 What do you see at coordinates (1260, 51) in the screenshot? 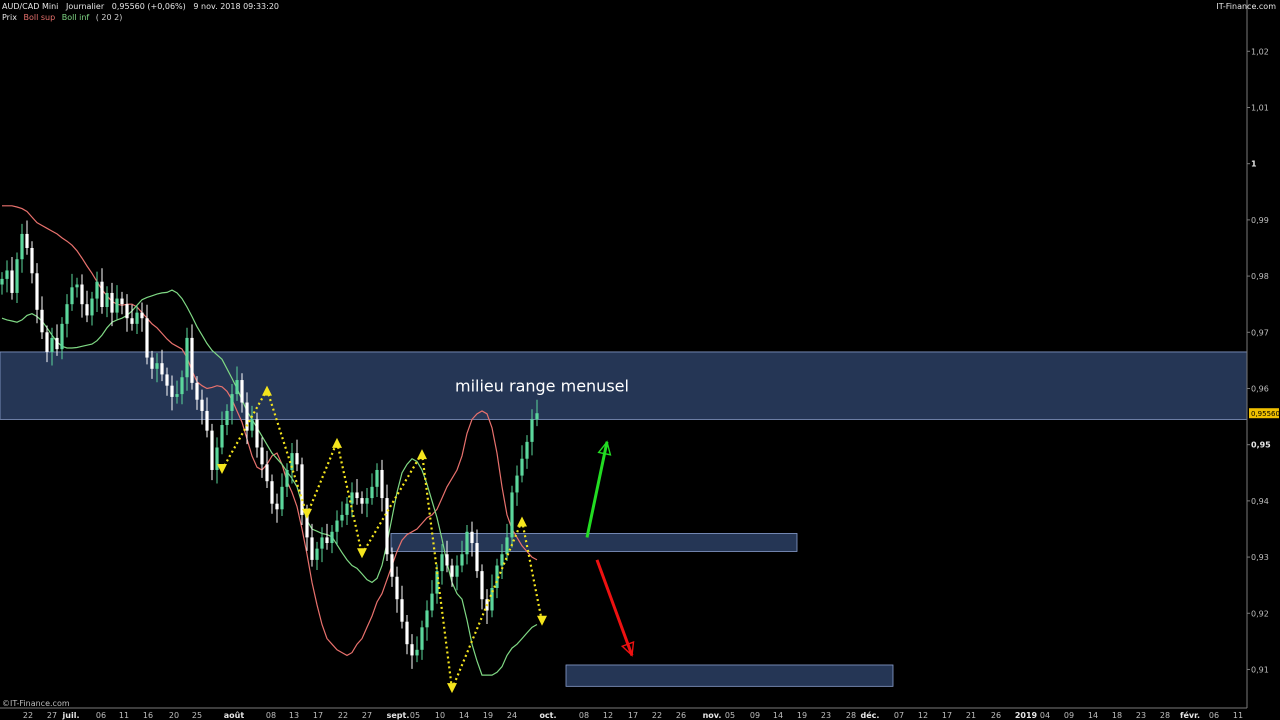
I see `y-tick-label: 1,02` at bounding box center [1260, 51].